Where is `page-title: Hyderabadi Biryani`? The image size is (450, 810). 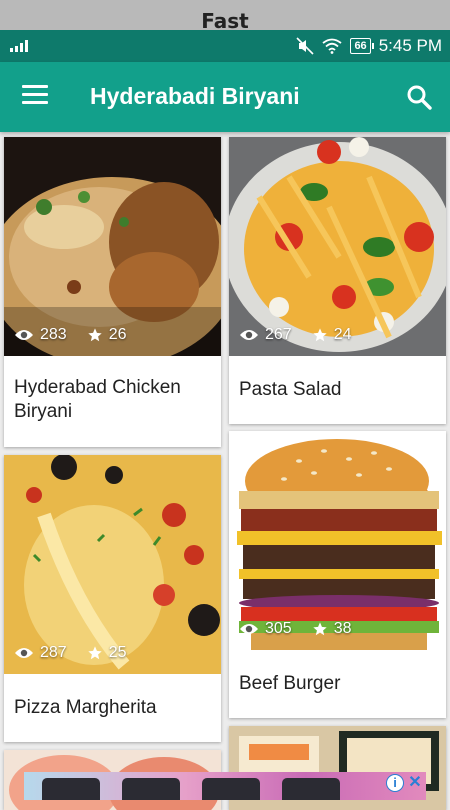
page-title: Hyderabadi Biryani is located at coordinates (195, 96).